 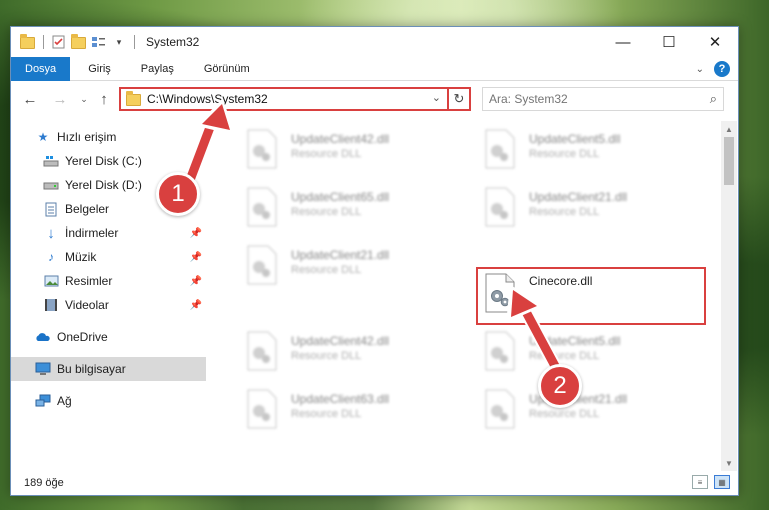 What do you see at coordinates (713, 99) in the screenshot?
I see `search-icon: ⌕` at bounding box center [713, 99].